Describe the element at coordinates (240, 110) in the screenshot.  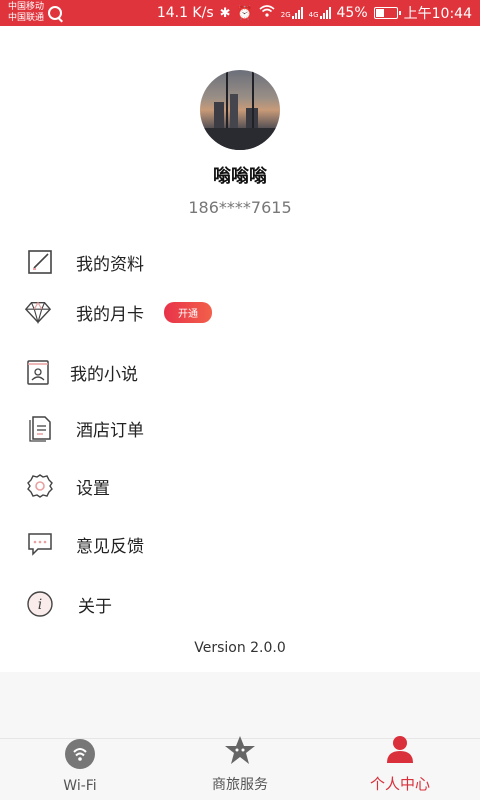
I see `avatar` at that location.